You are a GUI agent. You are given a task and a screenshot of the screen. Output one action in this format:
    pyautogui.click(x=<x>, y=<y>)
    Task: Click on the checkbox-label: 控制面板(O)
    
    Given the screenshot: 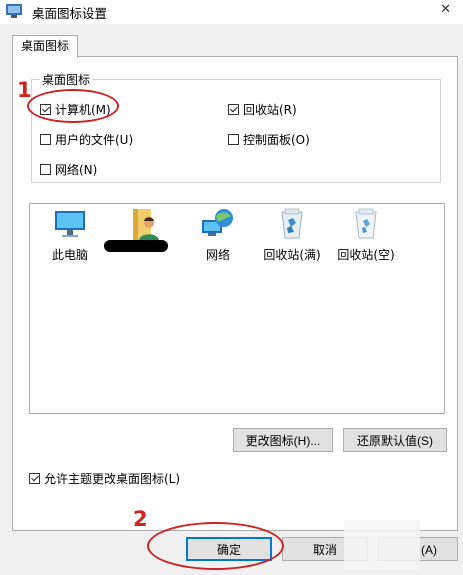 What is the action you would take?
    pyautogui.click(x=276, y=140)
    